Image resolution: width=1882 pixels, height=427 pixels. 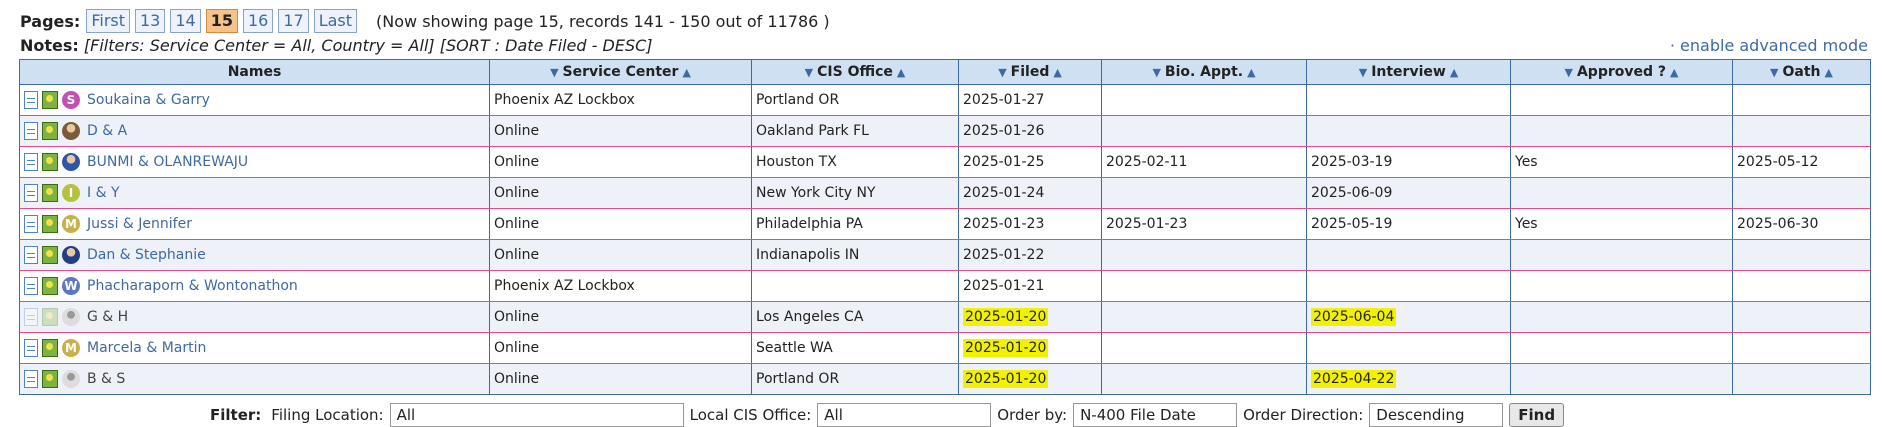 I want to click on local-office-select: All, so click(x=904, y=415).